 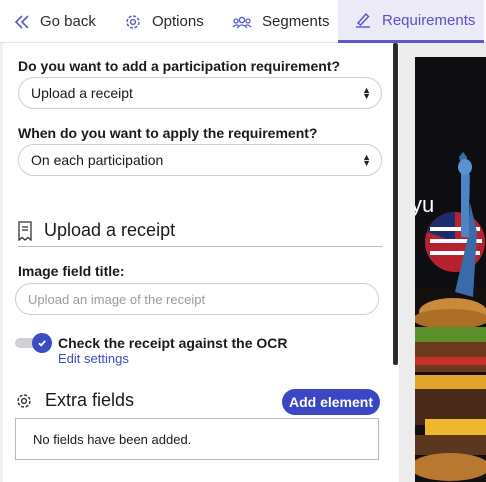 What do you see at coordinates (363, 20) in the screenshot?
I see `pen-signature-icon` at bounding box center [363, 20].